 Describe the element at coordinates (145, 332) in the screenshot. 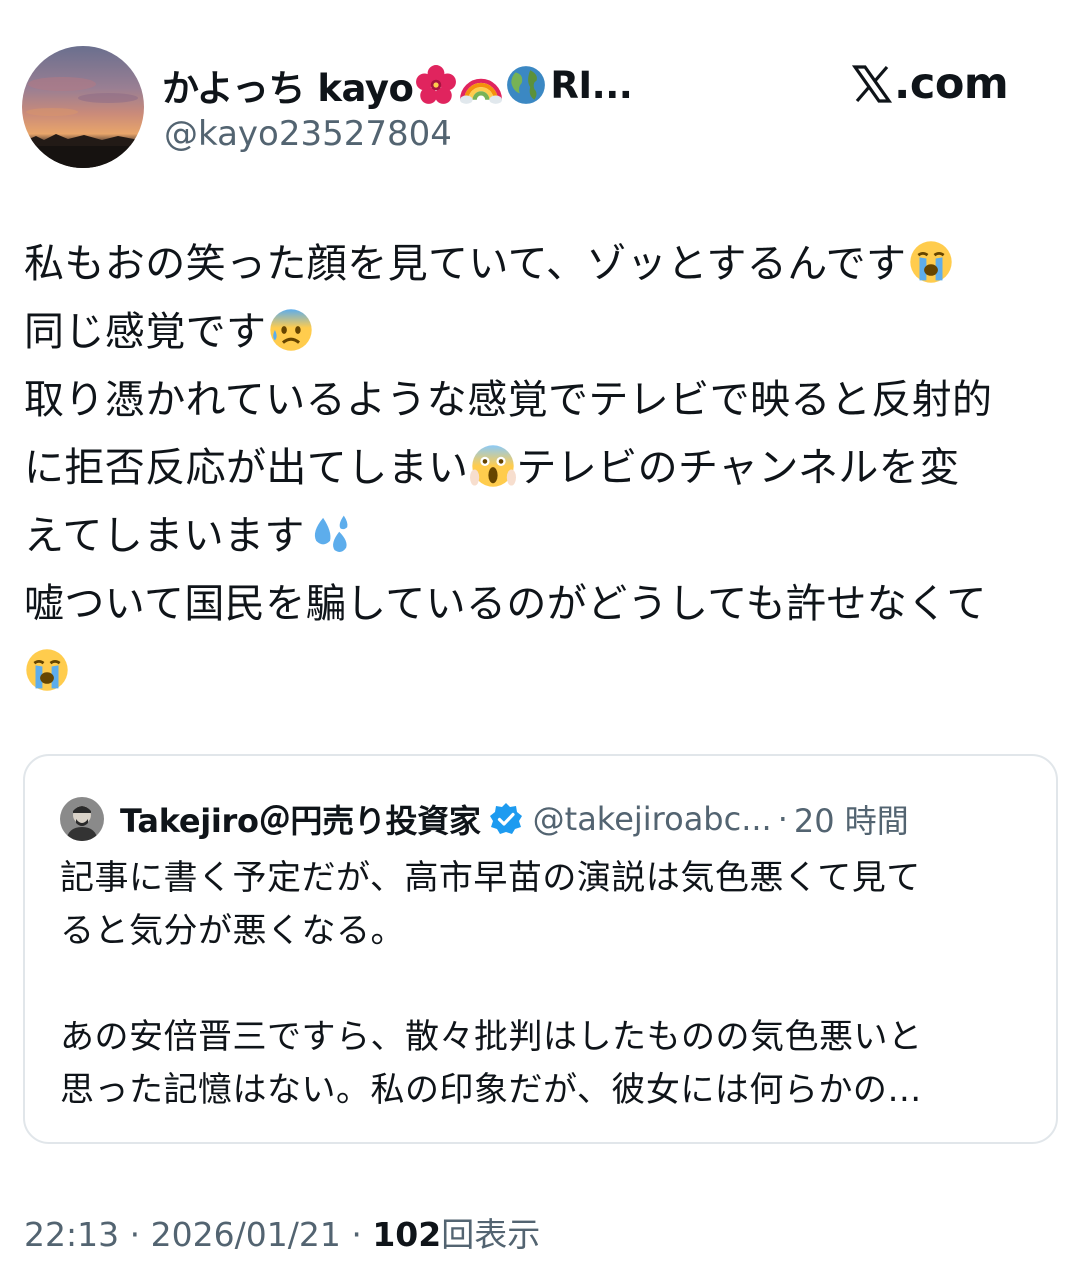

I see `tweet-line-text: 同じ感覚です` at that location.